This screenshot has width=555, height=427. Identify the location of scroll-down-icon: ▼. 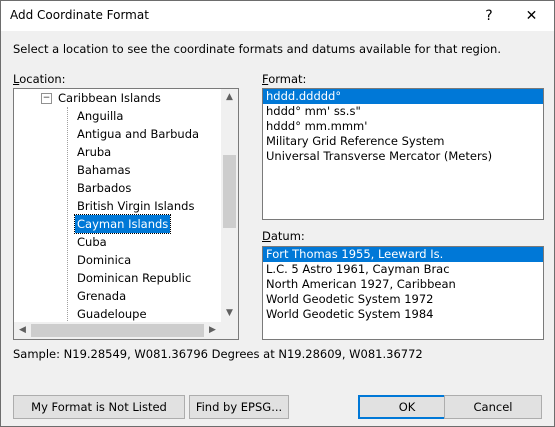
(229, 313).